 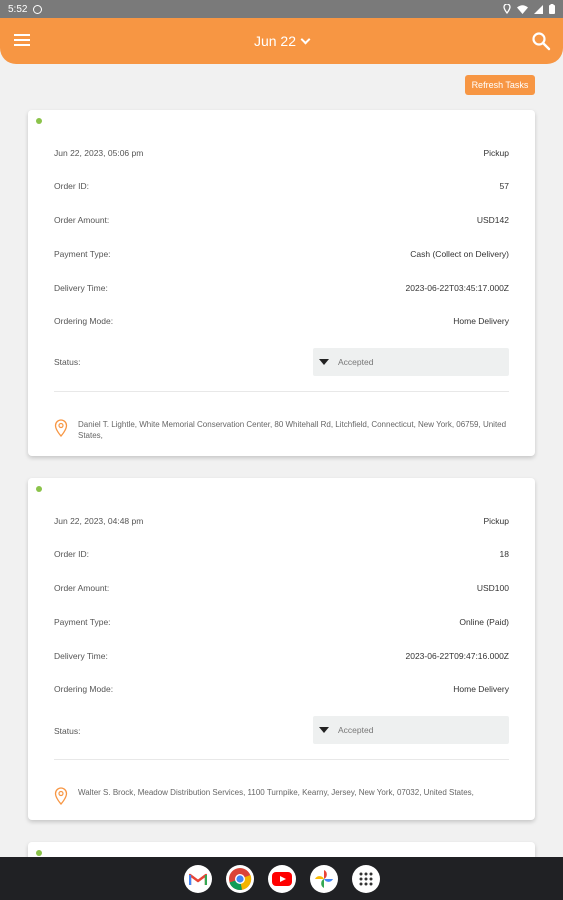 I want to click on battery-icon, so click(x=552, y=9).